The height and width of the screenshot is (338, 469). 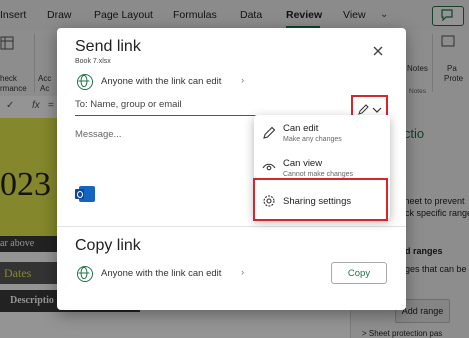 I want to click on permission-link: Anyone with the link can edit ›, so click(x=175, y=82).